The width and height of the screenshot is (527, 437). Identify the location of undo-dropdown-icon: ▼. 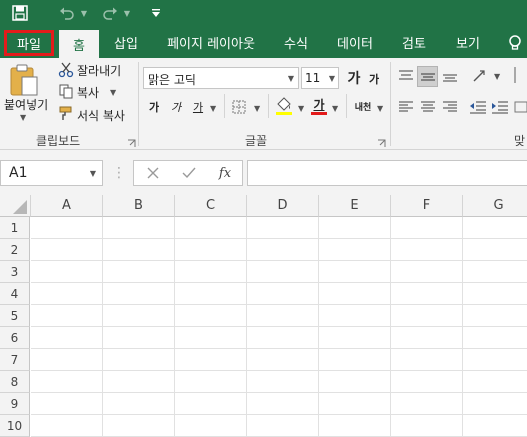
(84, 13).